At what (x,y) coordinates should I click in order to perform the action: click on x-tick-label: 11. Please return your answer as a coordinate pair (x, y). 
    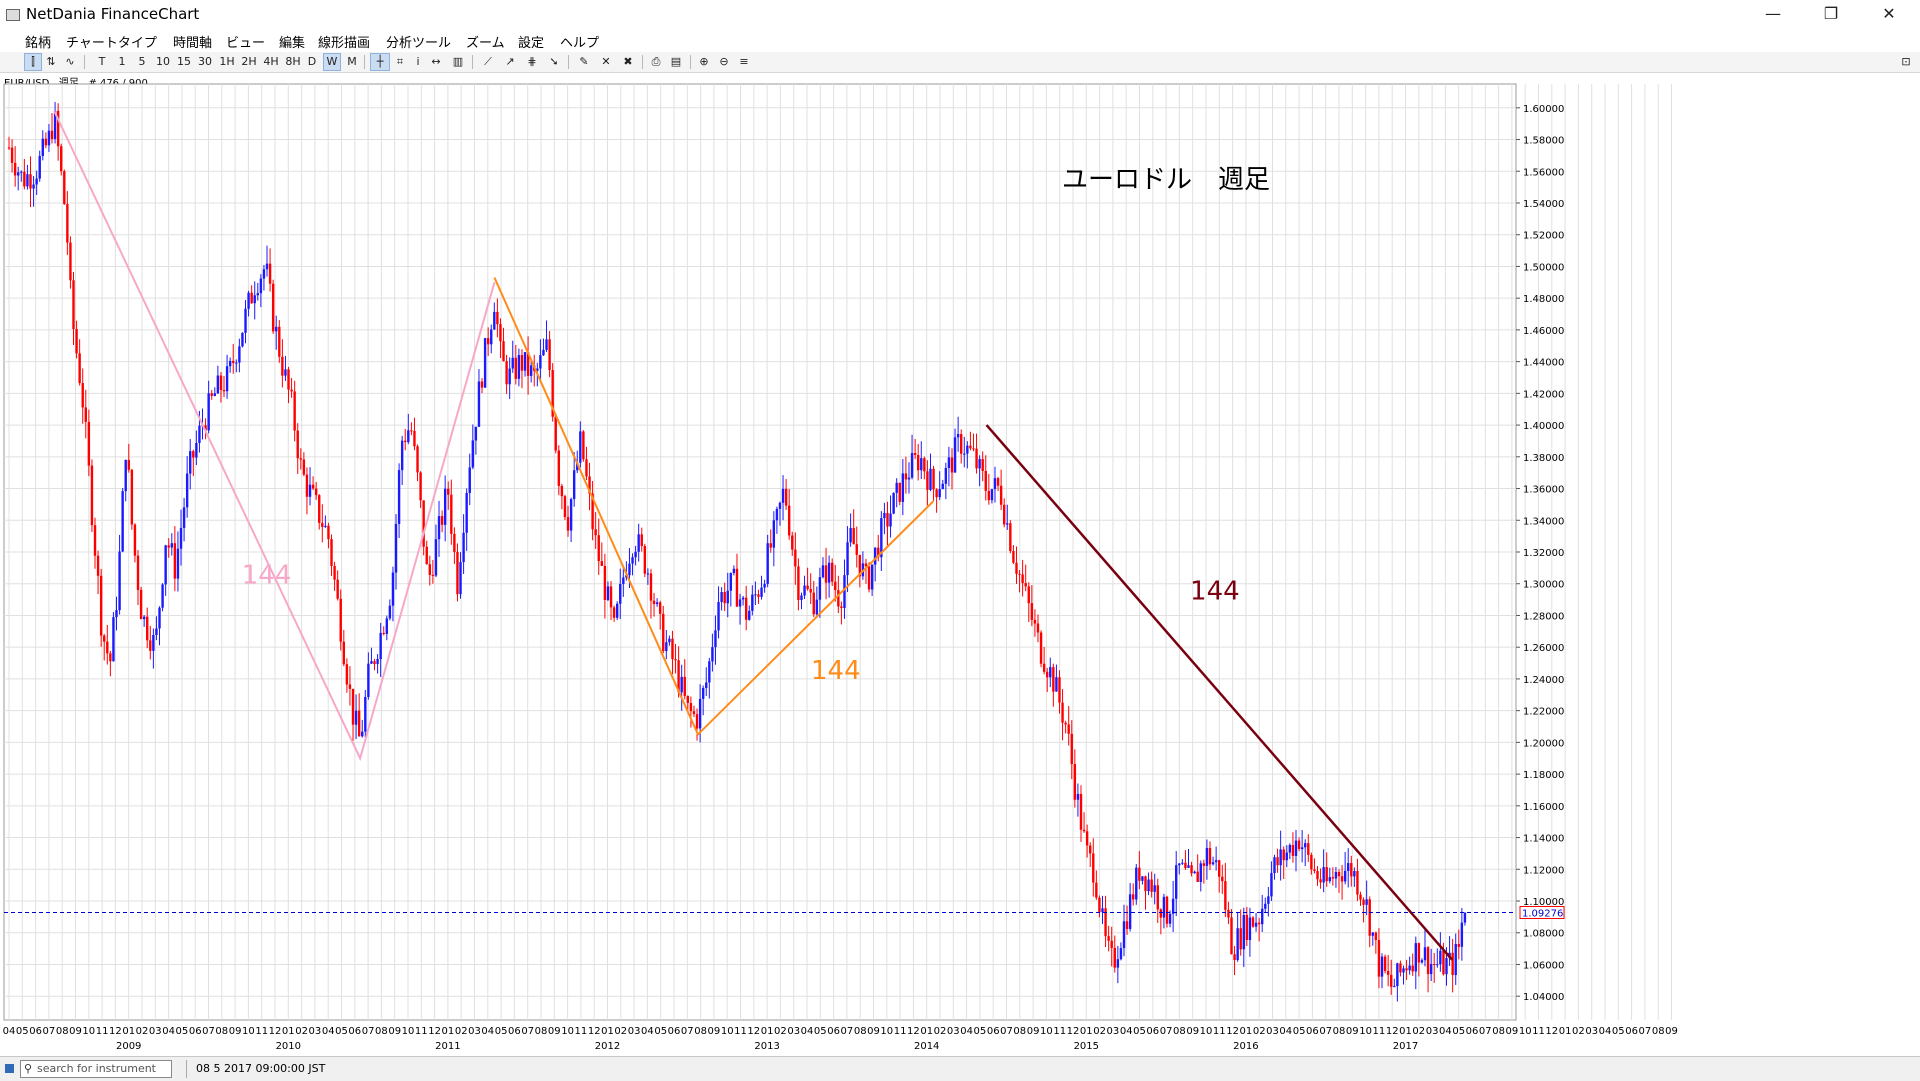
    Looking at the image, I should click on (1219, 1031).